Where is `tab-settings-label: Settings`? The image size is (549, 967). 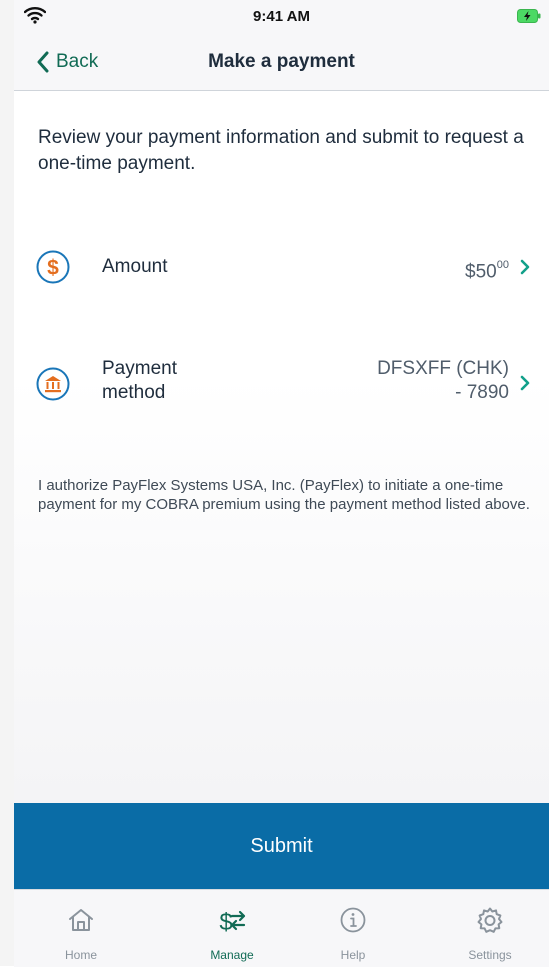
tab-settings-label: Settings is located at coordinates (490, 955).